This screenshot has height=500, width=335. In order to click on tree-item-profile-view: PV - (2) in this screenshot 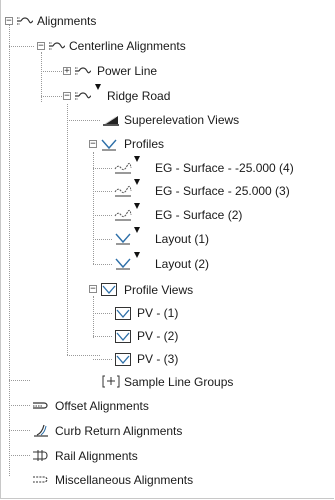, I will do `click(157, 336)`.